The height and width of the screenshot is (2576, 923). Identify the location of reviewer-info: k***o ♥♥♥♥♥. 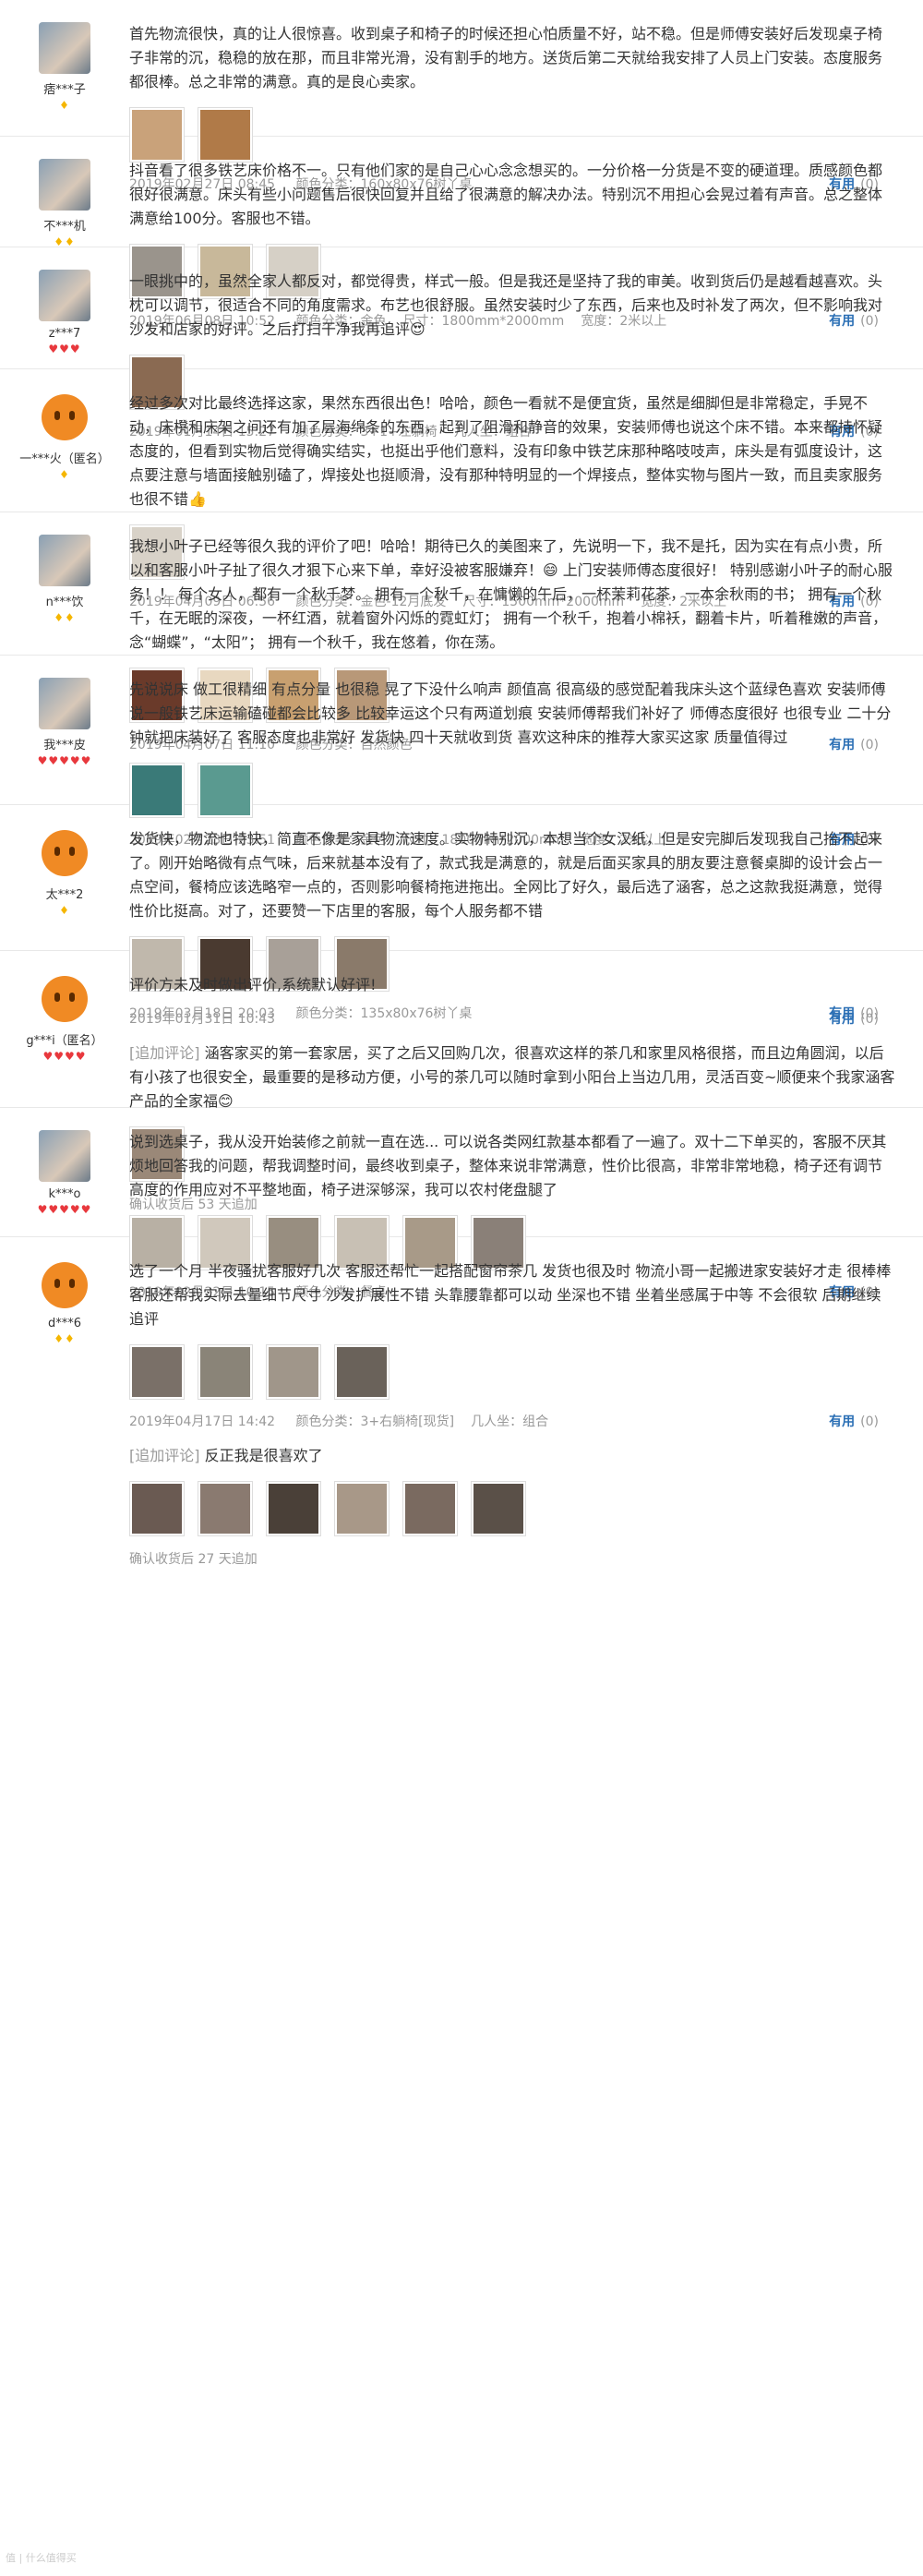
(64, 1162).